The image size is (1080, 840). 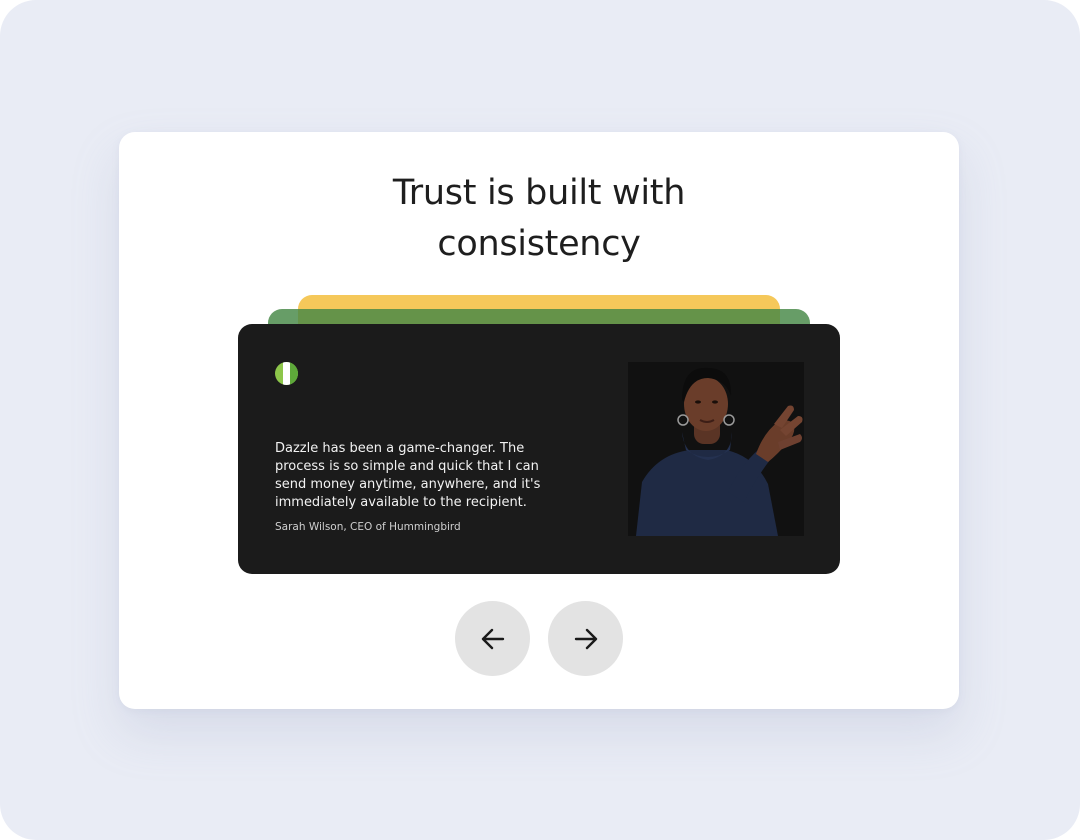 I want to click on section-title-line-1: Trust is built with, so click(x=539, y=193).